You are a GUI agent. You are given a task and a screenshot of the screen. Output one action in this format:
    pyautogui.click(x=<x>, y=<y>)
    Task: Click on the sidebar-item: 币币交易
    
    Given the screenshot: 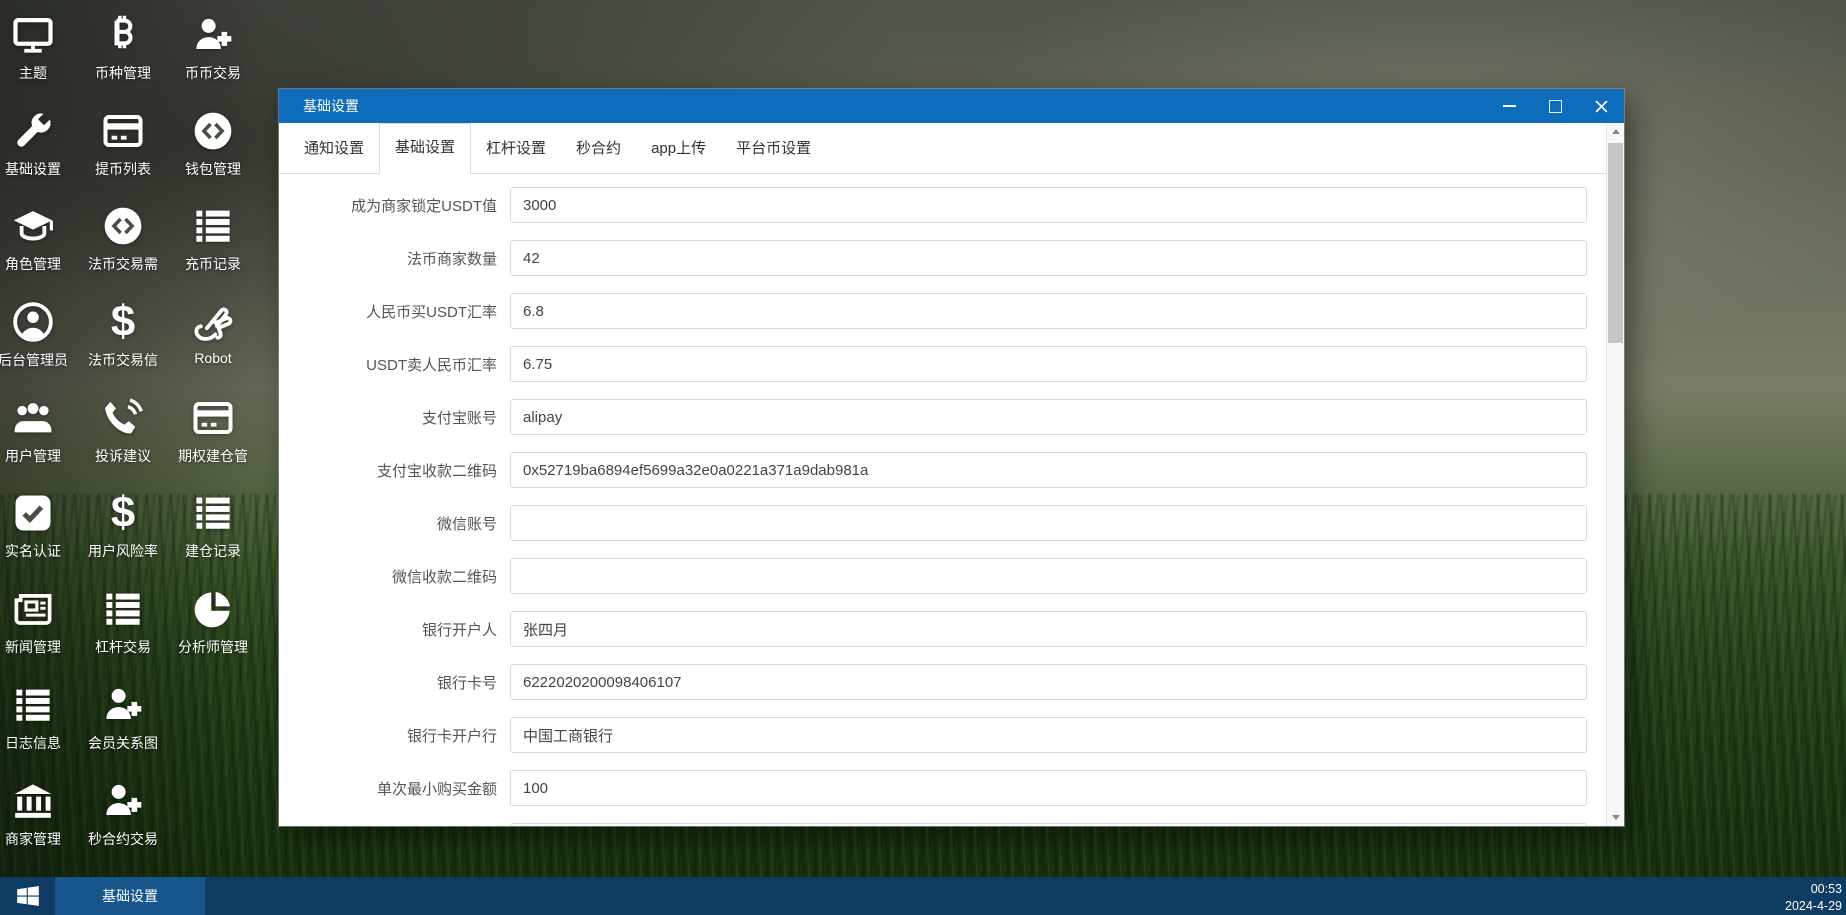 What is the action you would take?
    pyautogui.click(x=213, y=56)
    